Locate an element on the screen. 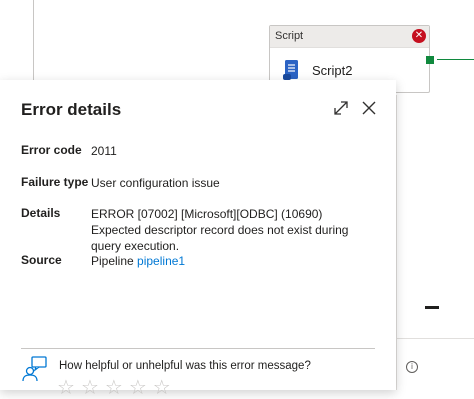 The height and width of the screenshot is (399, 474). activity-body: Script2 is located at coordinates (317, 70).